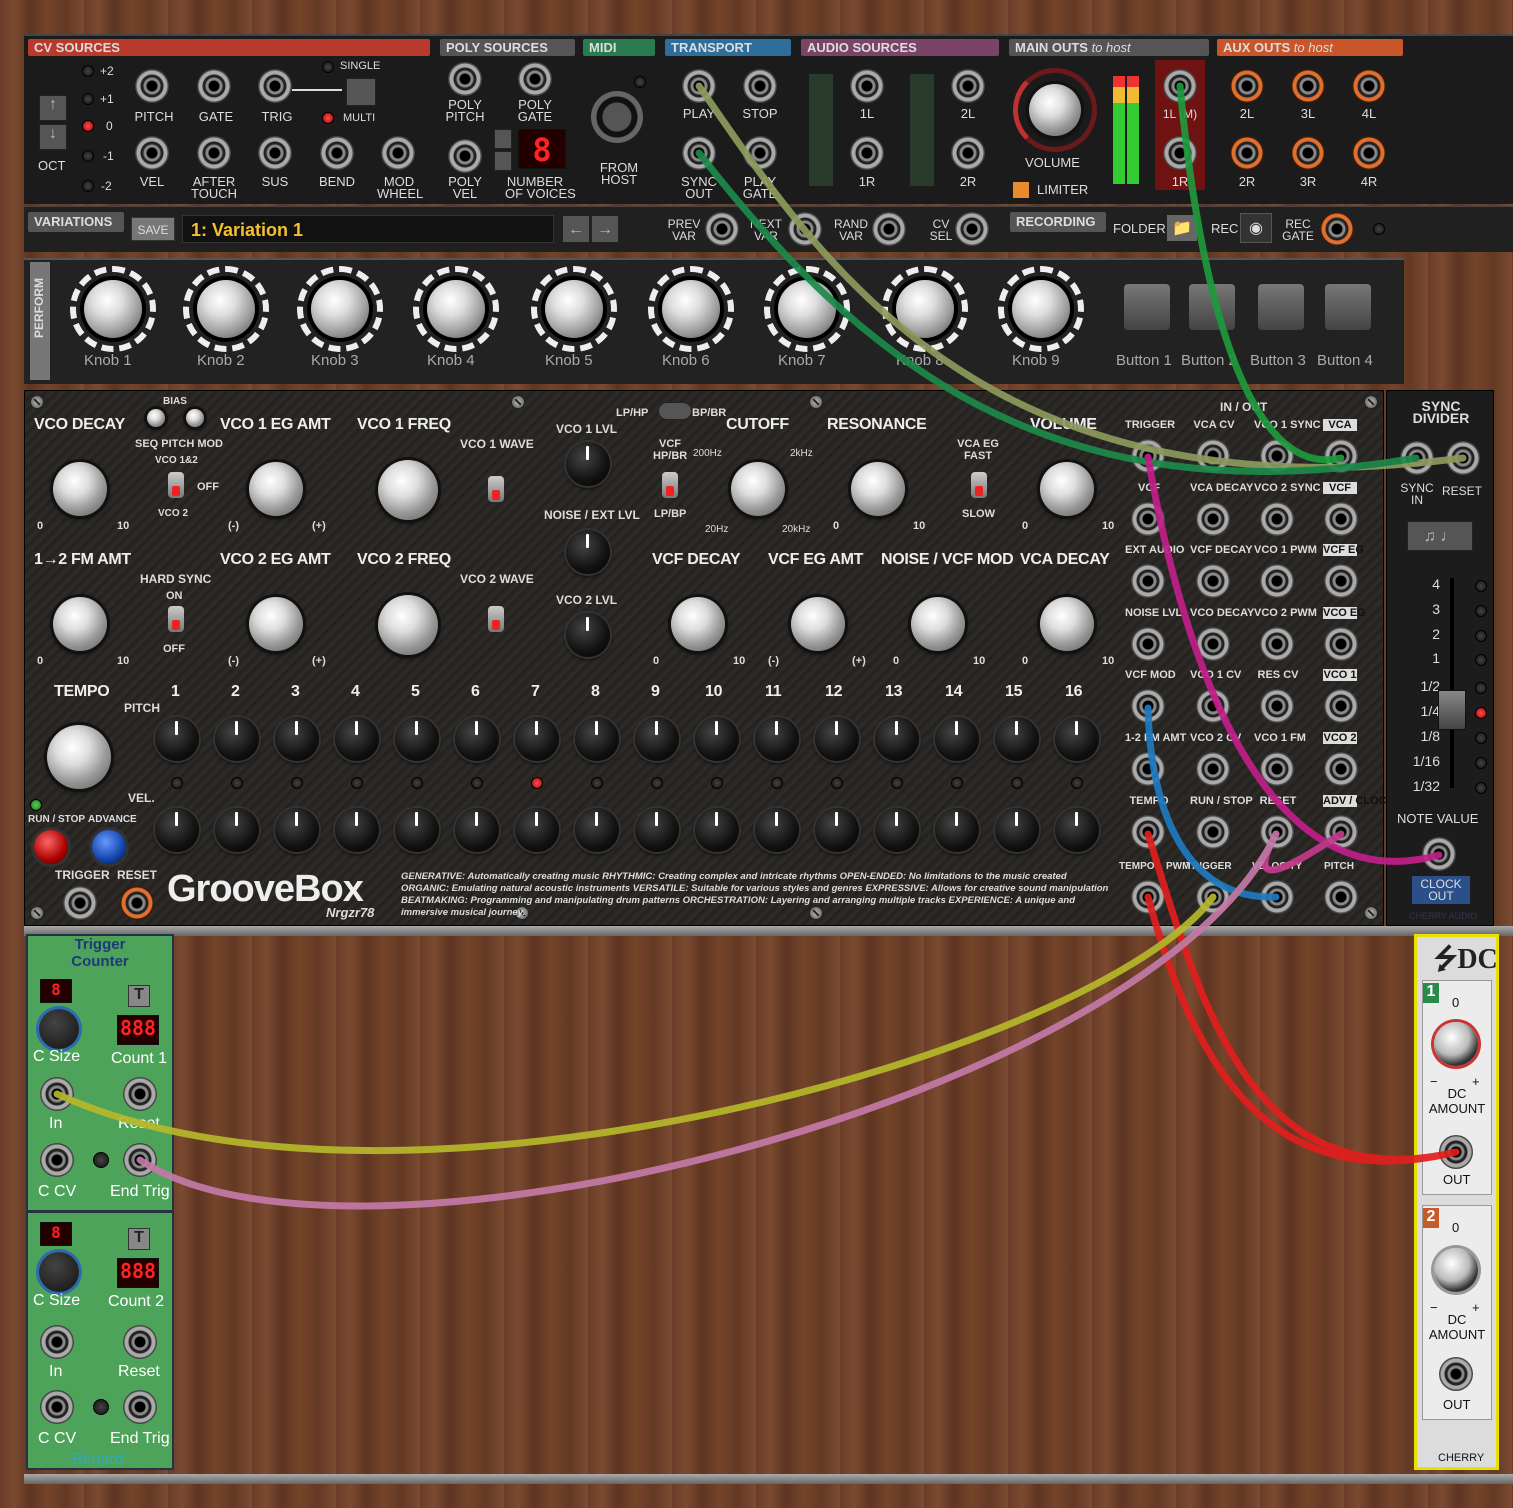 The height and width of the screenshot is (1508, 1513). What do you see at coordinates (137, 903) in the screenshot?
I see `reset-jack` at bounding box center [137, 903].